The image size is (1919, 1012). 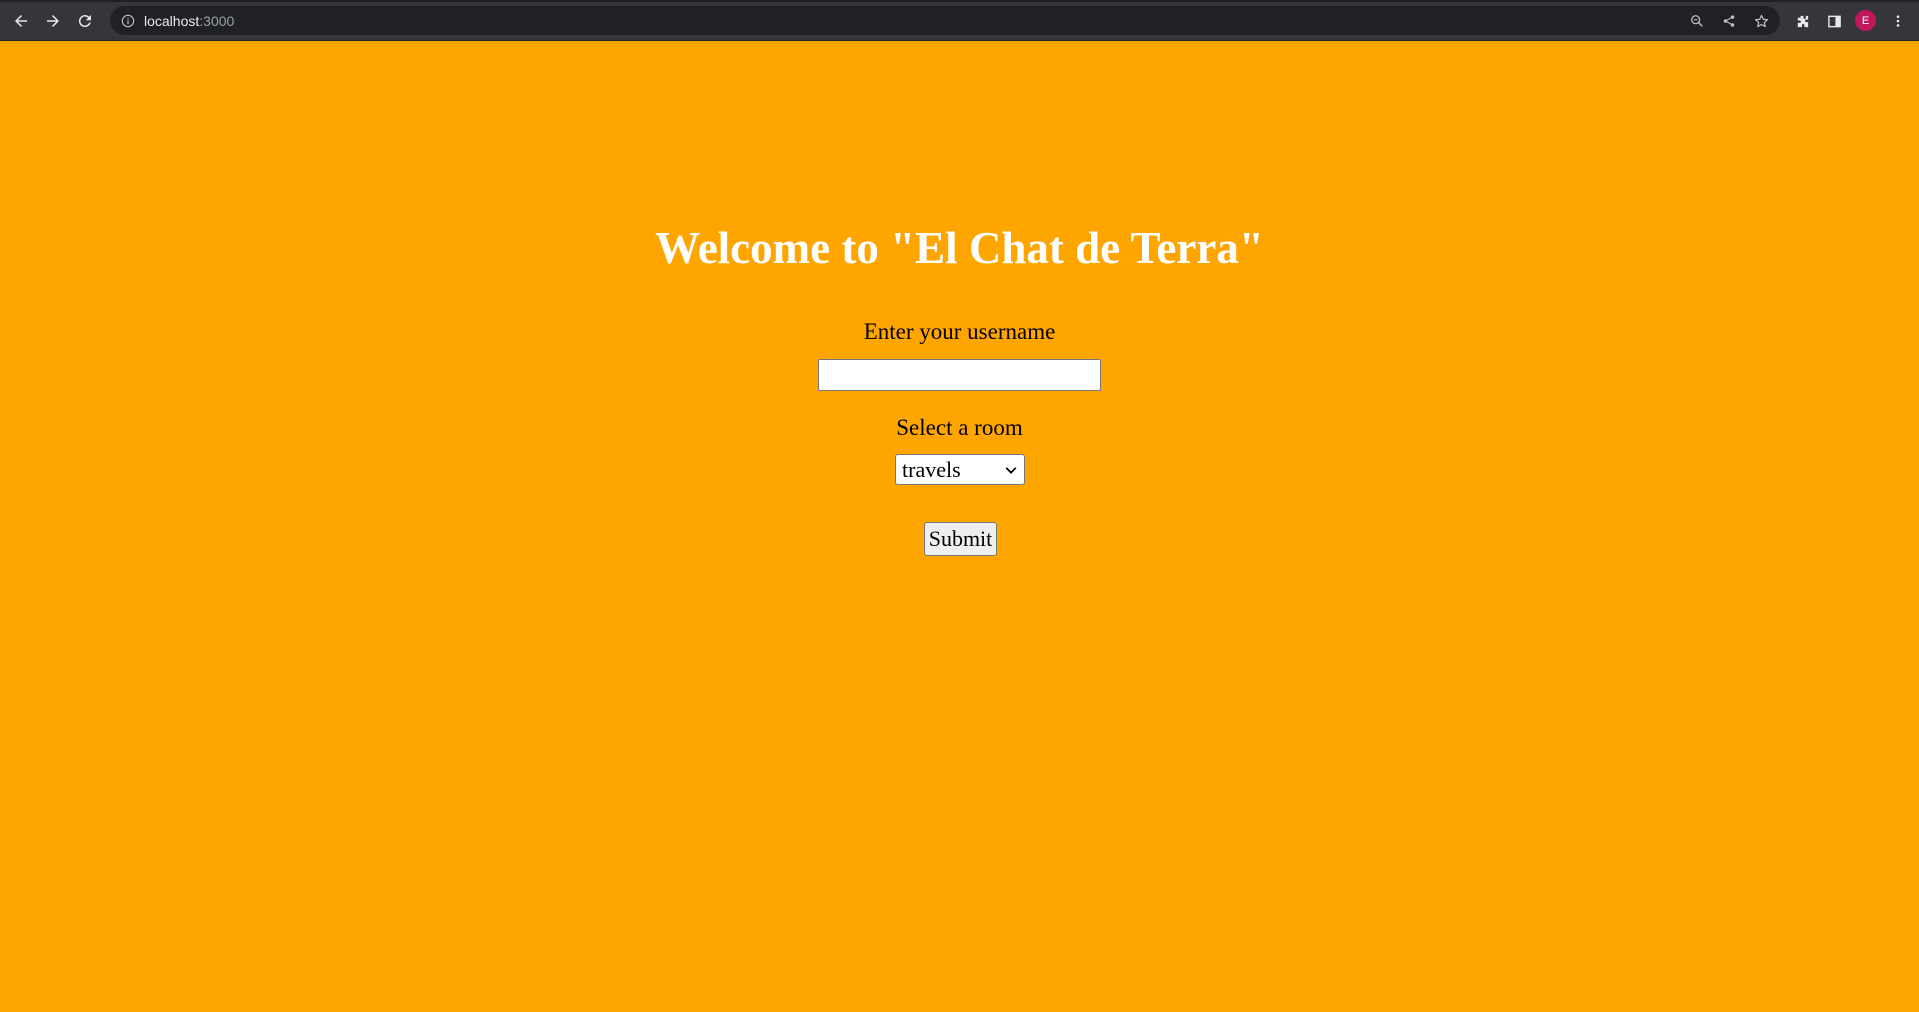 What do you see at coordinates (1011, 470) in the screenshot?
I see `chevron-down-icon` at bounding box center [1011, 470].